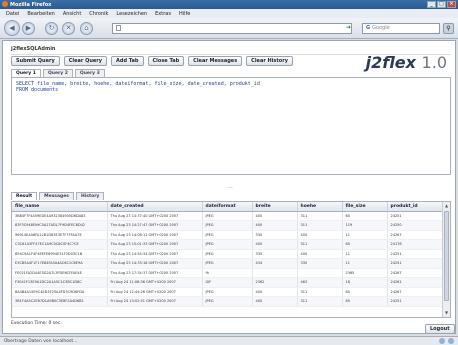  I want to click on menu-hilfe: Hilfe, so click(184, 14).